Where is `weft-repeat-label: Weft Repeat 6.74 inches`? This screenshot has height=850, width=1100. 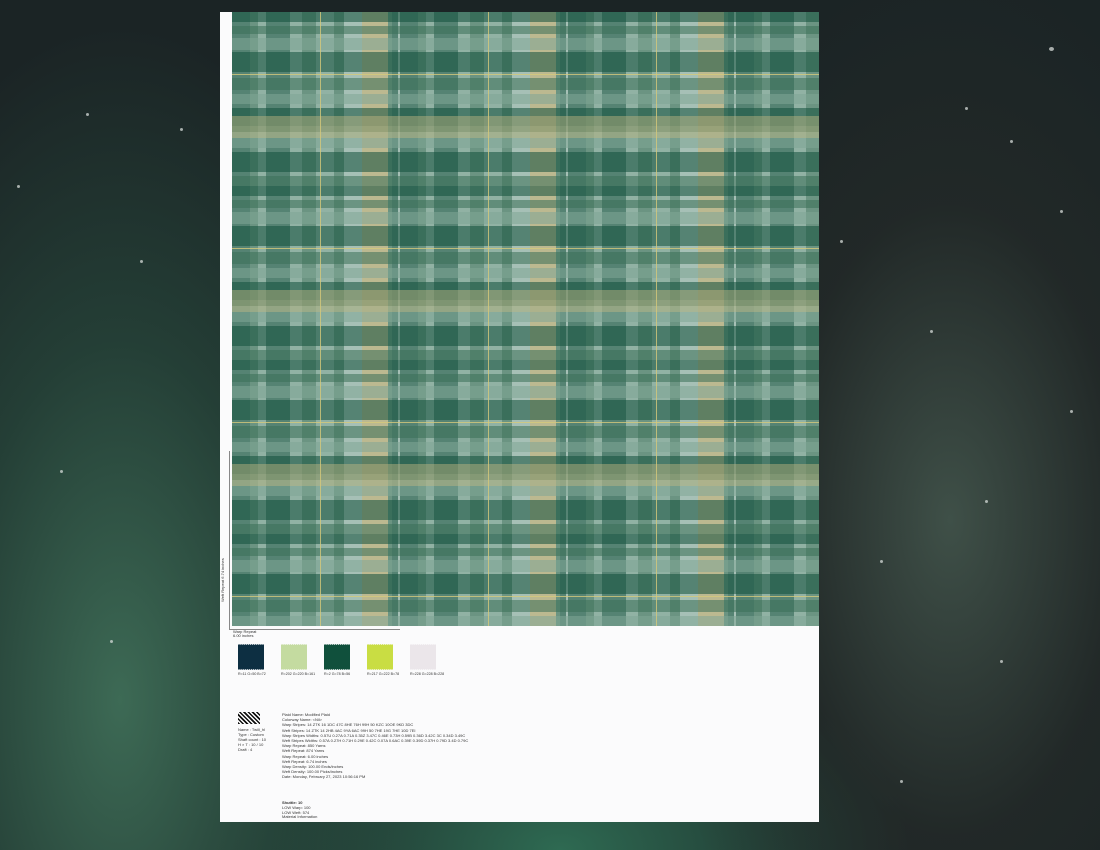 weft-repeat-label: Weft Repeat 6.74 inches is located at coordinates (222, 580).